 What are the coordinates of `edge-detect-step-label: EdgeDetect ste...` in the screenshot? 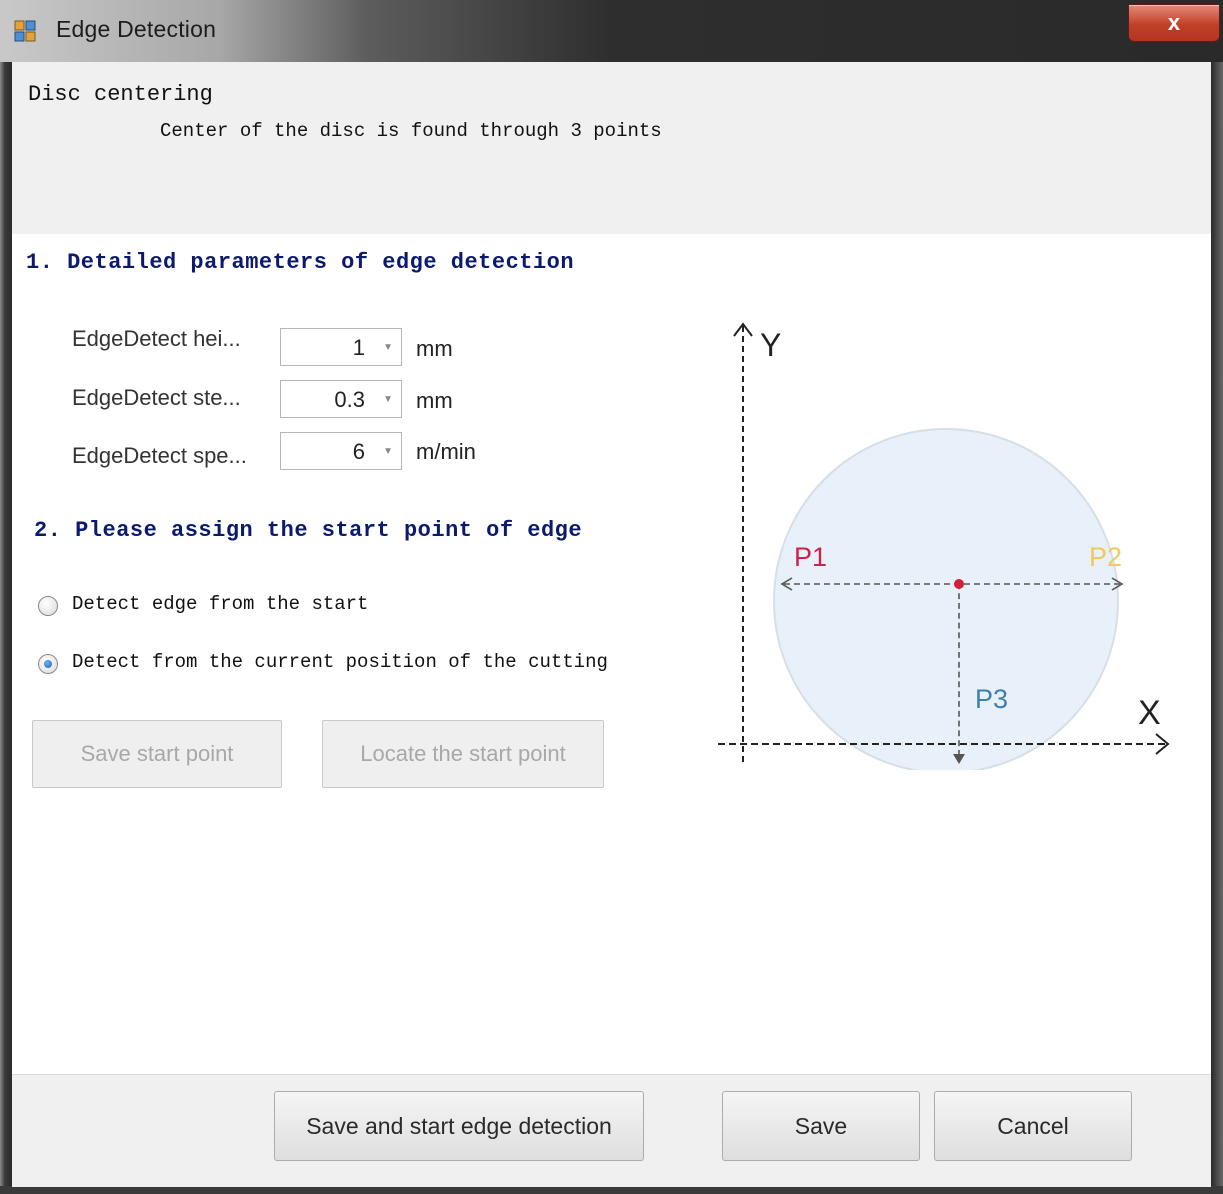 It's located at (156, 397).